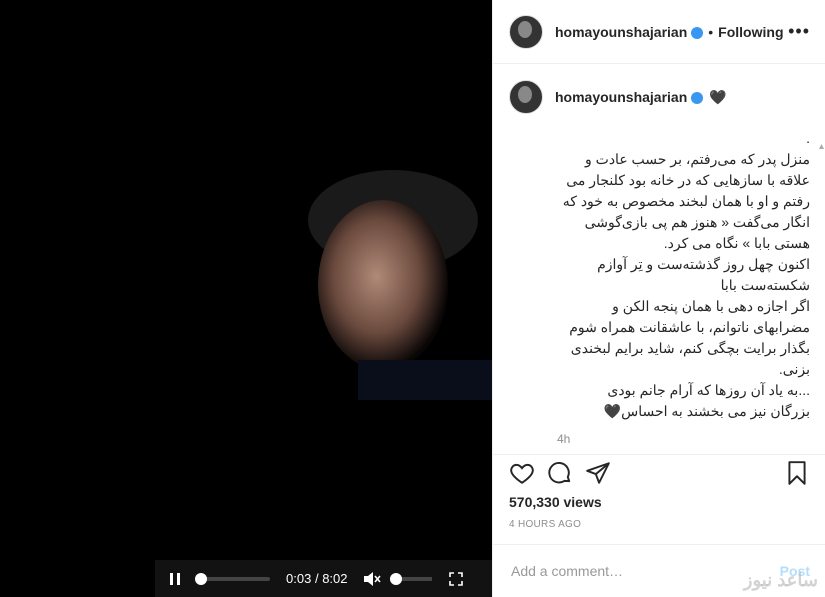 This screenshot has width=825, height=597. Describe the element at coordinates (659, 472) in the screenshot. I see `post-actions` at that location.